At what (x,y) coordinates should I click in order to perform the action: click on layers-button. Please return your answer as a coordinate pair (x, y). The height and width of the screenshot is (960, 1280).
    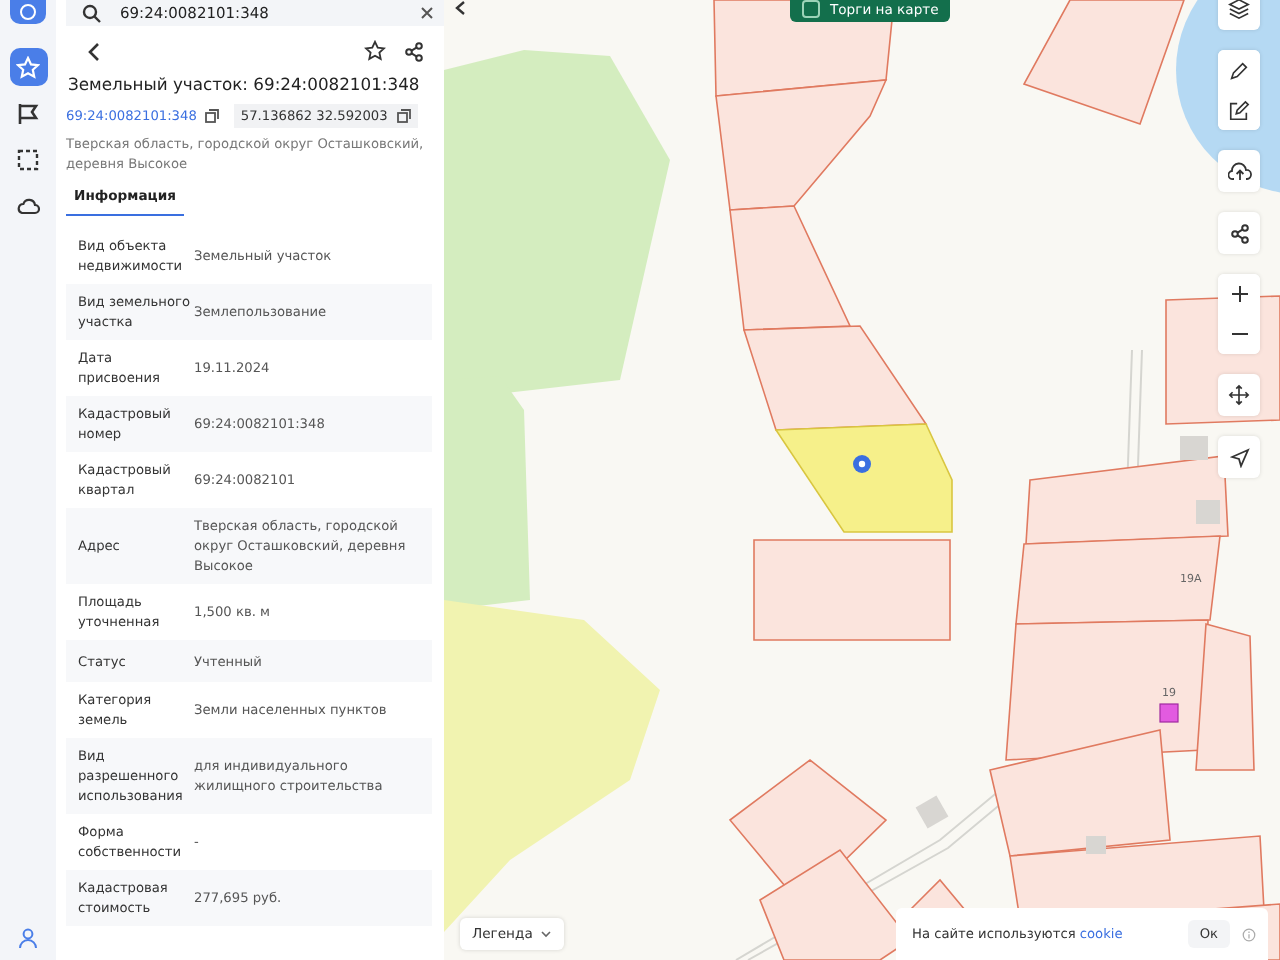
    Looking at the image, I should click on (1239, 15).